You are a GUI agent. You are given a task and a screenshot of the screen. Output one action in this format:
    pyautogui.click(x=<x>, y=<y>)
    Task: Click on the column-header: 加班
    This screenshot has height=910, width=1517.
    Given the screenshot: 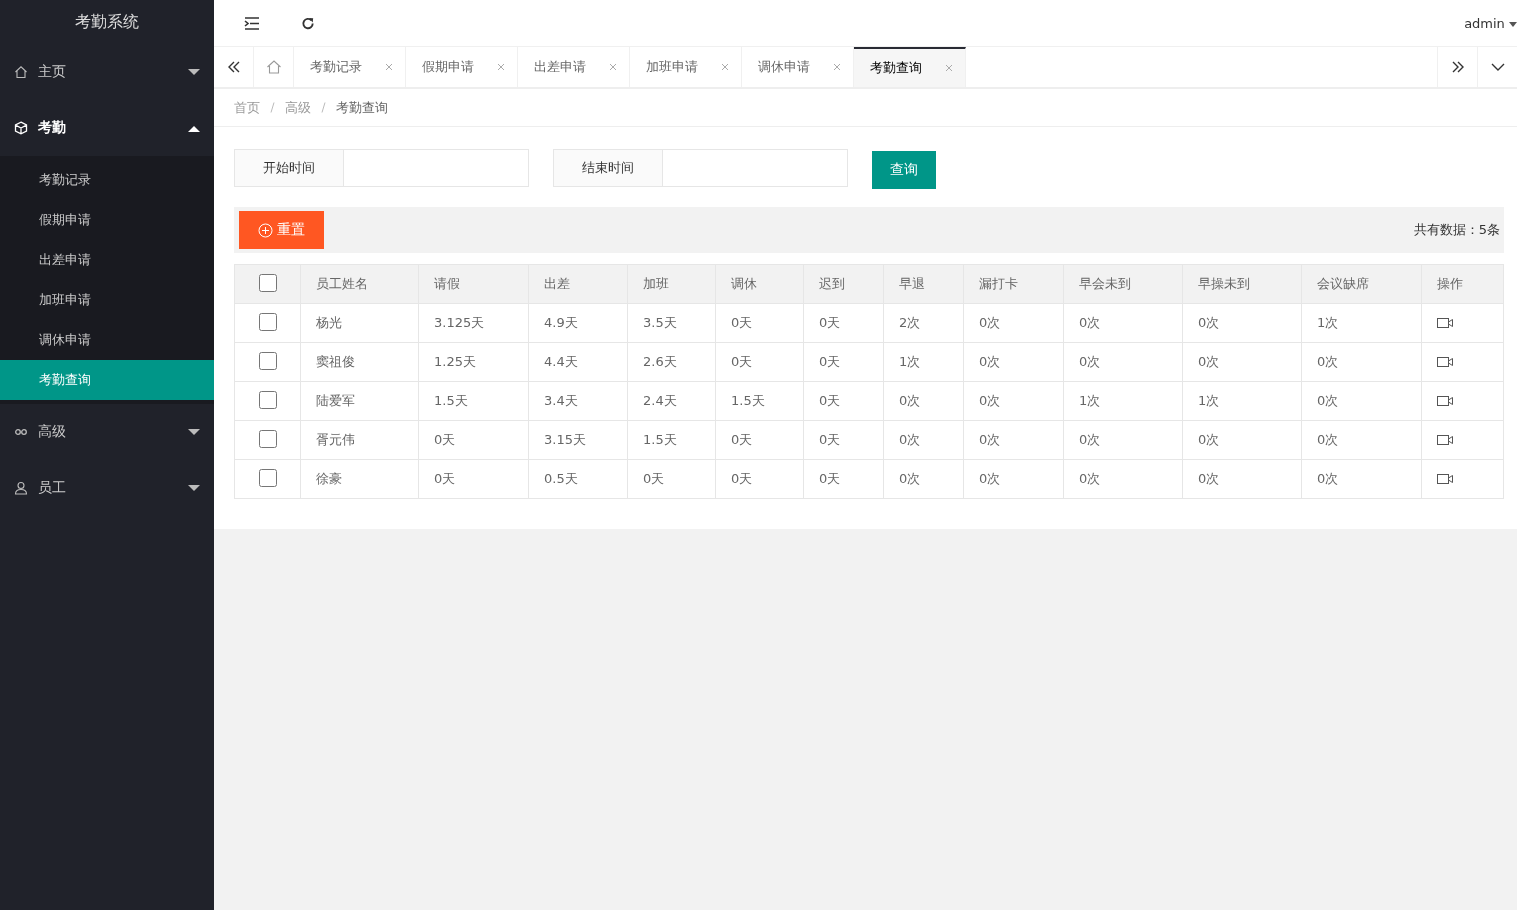 What is the action you would take?
    pyautogui.click(x=656, y=283)
    